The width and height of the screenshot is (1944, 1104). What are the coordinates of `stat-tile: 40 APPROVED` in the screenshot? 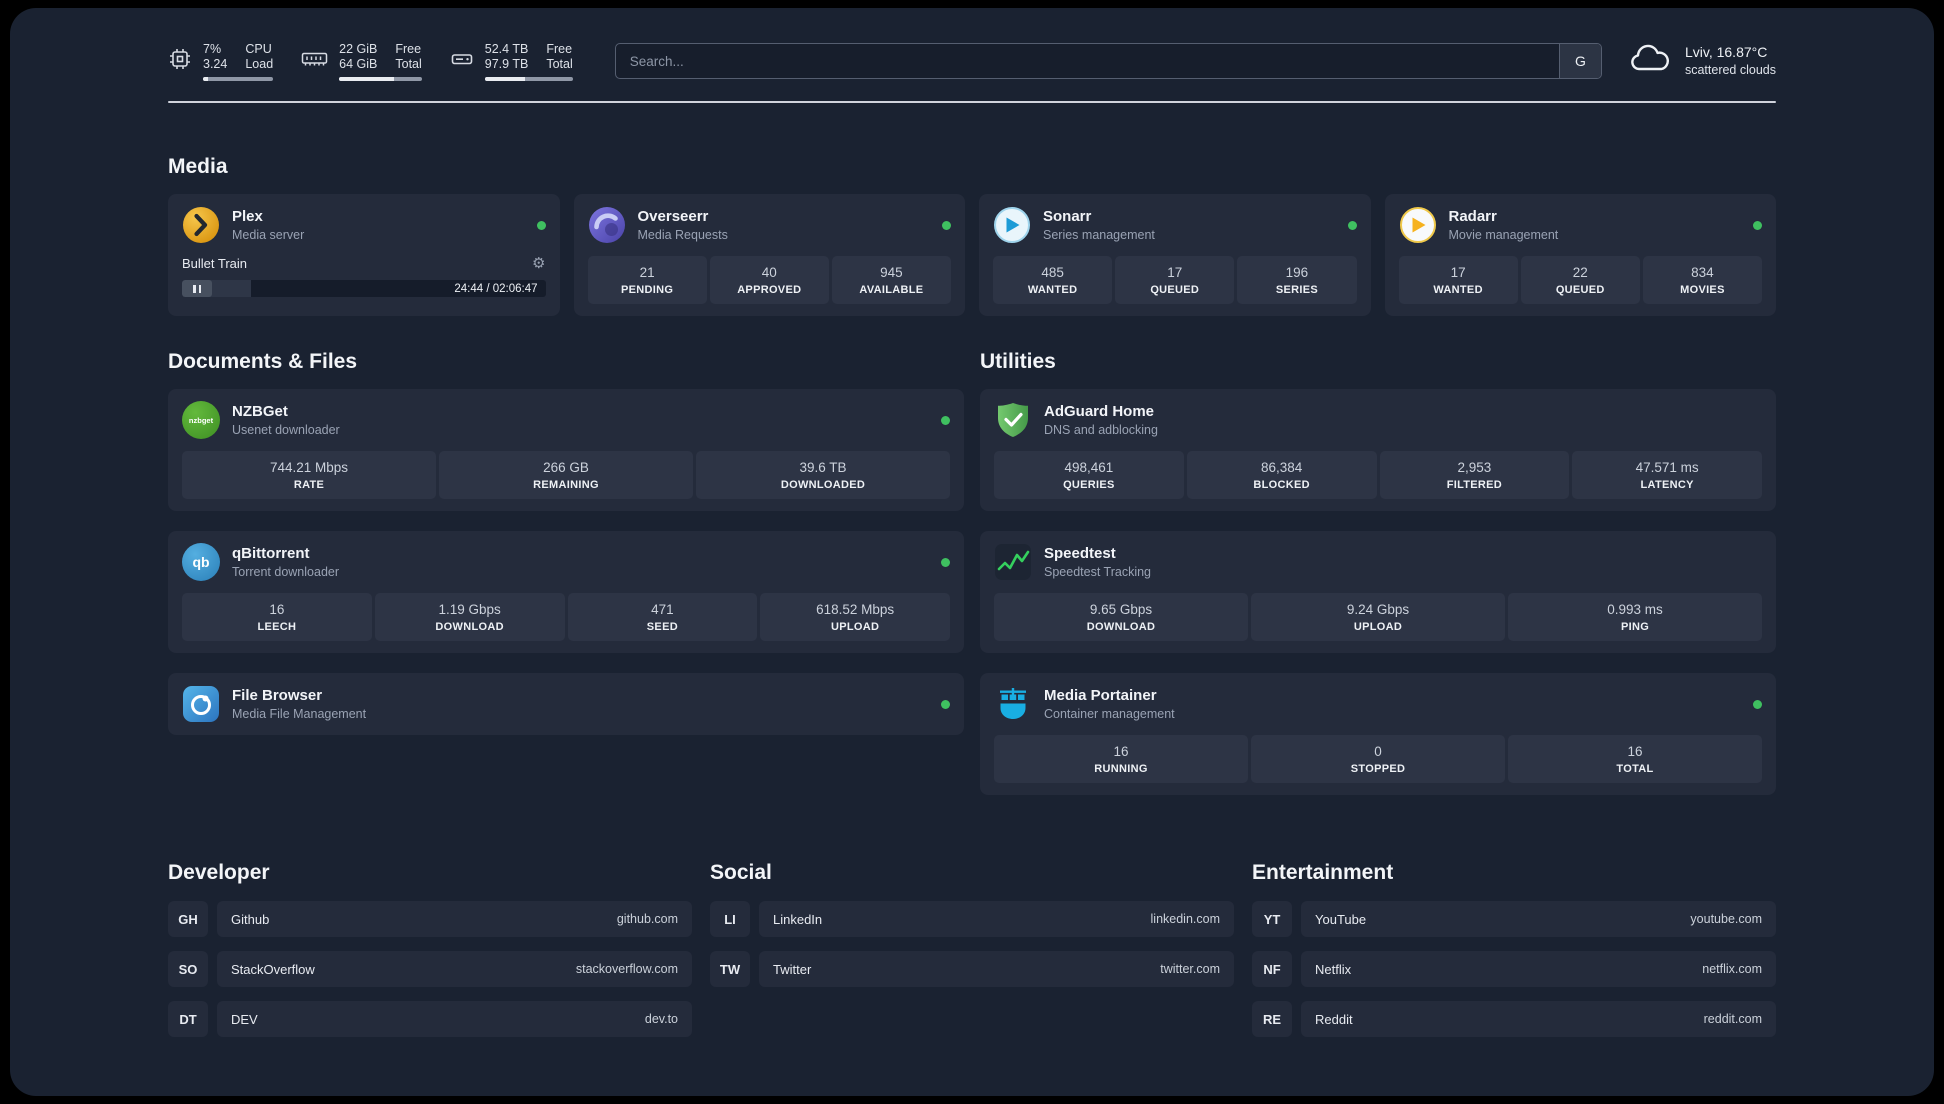 It's located at (769, 280).